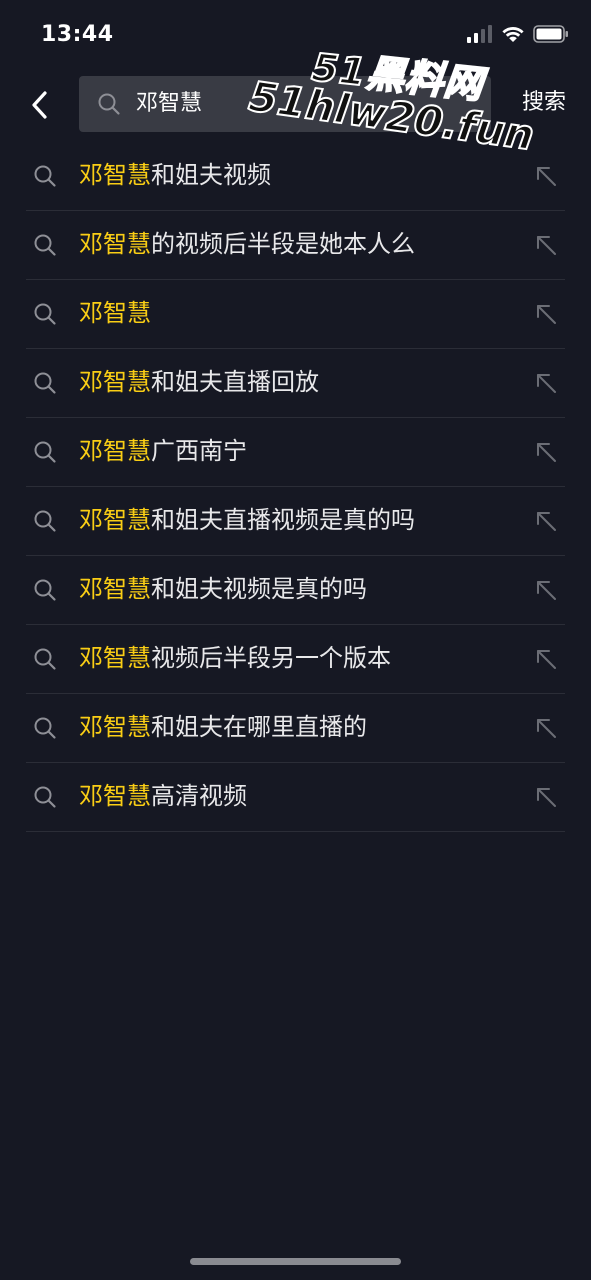 This screenshot has height=1280, width=591. I want to click on suggestion-text: 邓智慧广西南宁, so click(163, 451).